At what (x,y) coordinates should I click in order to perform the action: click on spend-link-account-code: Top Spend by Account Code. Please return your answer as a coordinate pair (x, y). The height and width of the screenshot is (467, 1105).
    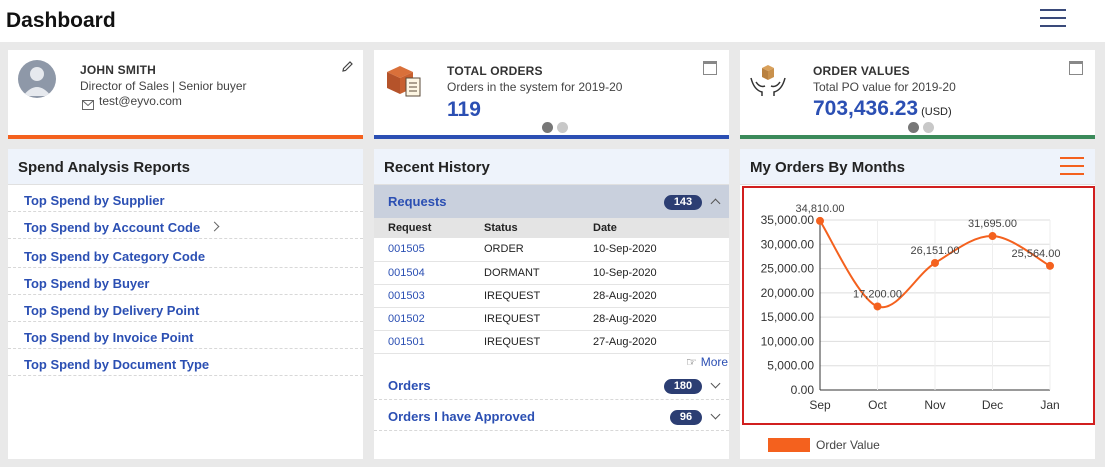
    Looking at the image, I should click on (185, 225).